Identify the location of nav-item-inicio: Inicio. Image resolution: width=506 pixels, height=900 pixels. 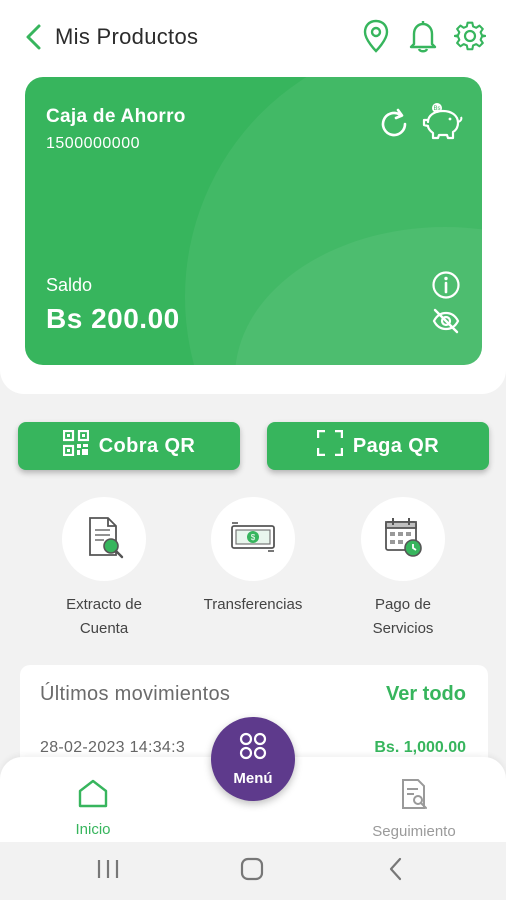
(93, 808).